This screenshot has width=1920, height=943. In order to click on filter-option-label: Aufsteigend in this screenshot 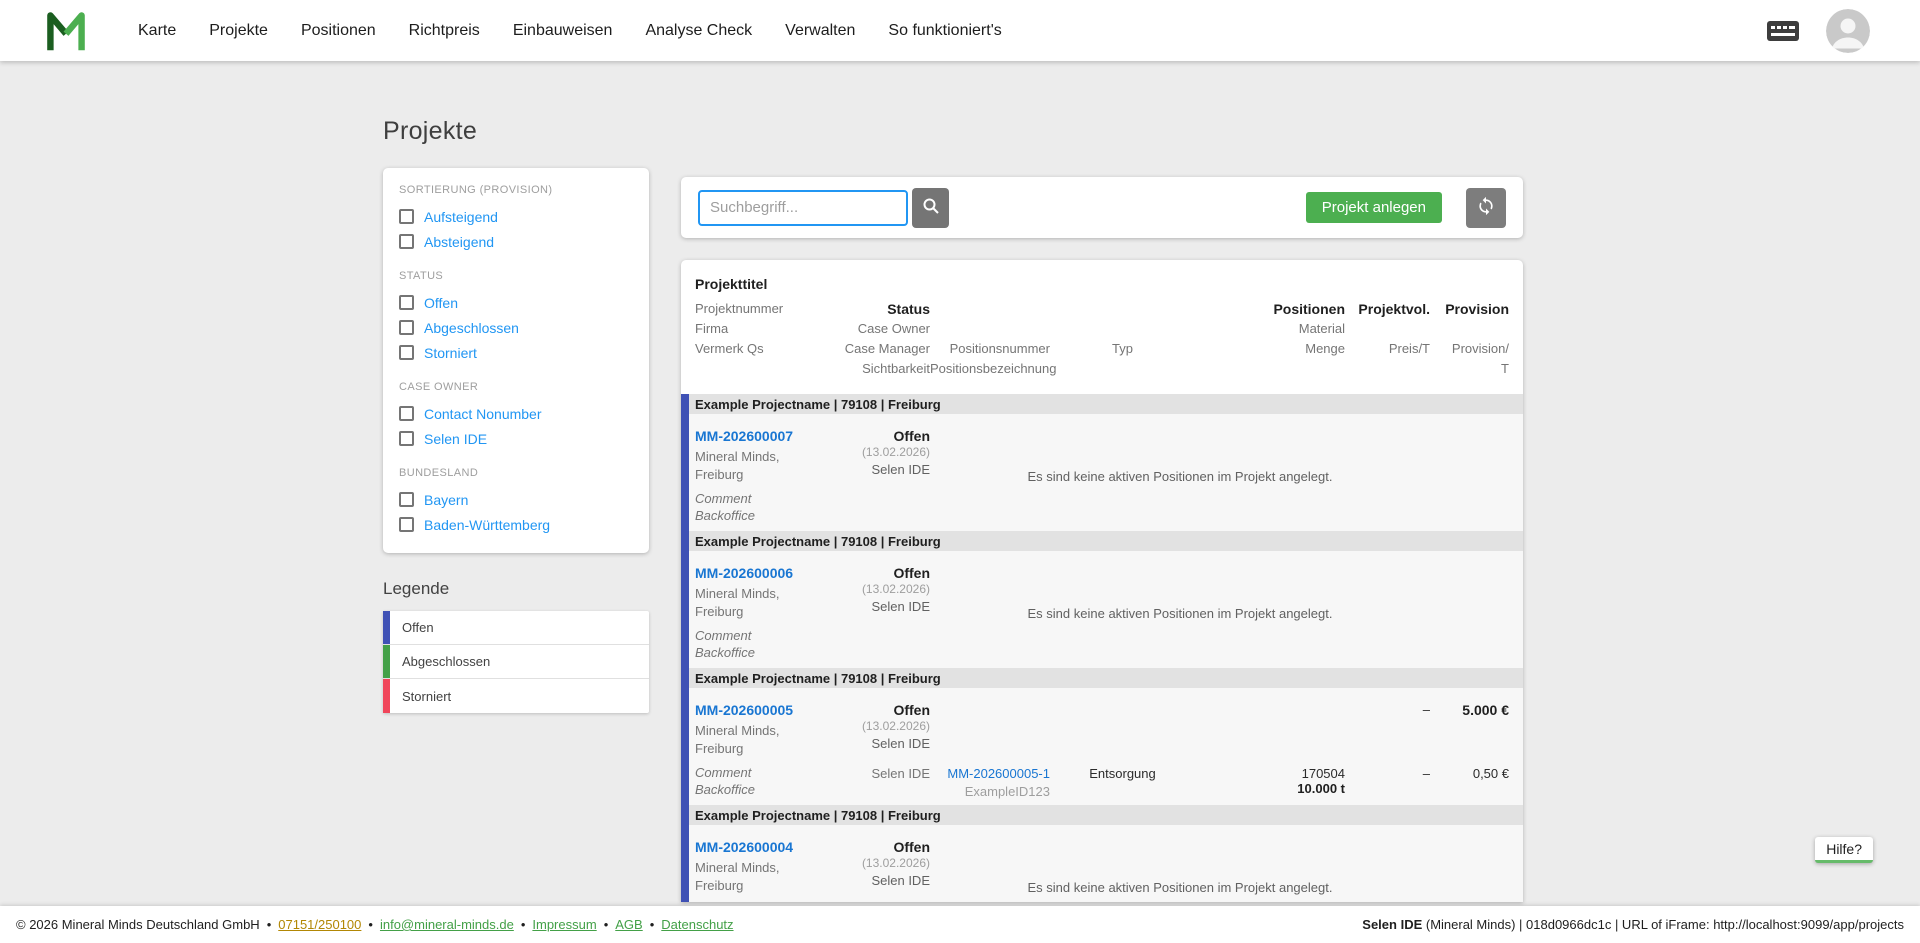, I will do `click(461, 216)`.